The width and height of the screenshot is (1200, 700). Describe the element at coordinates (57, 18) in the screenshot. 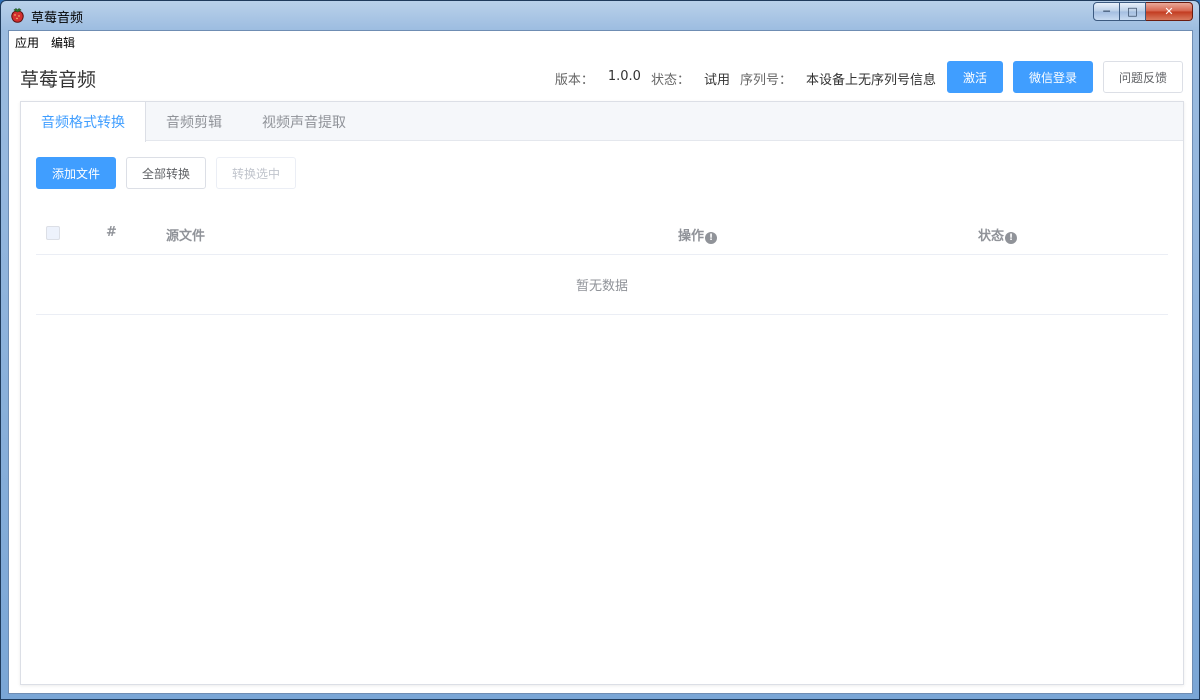

I see `window-title: 草莓音频` at that location.